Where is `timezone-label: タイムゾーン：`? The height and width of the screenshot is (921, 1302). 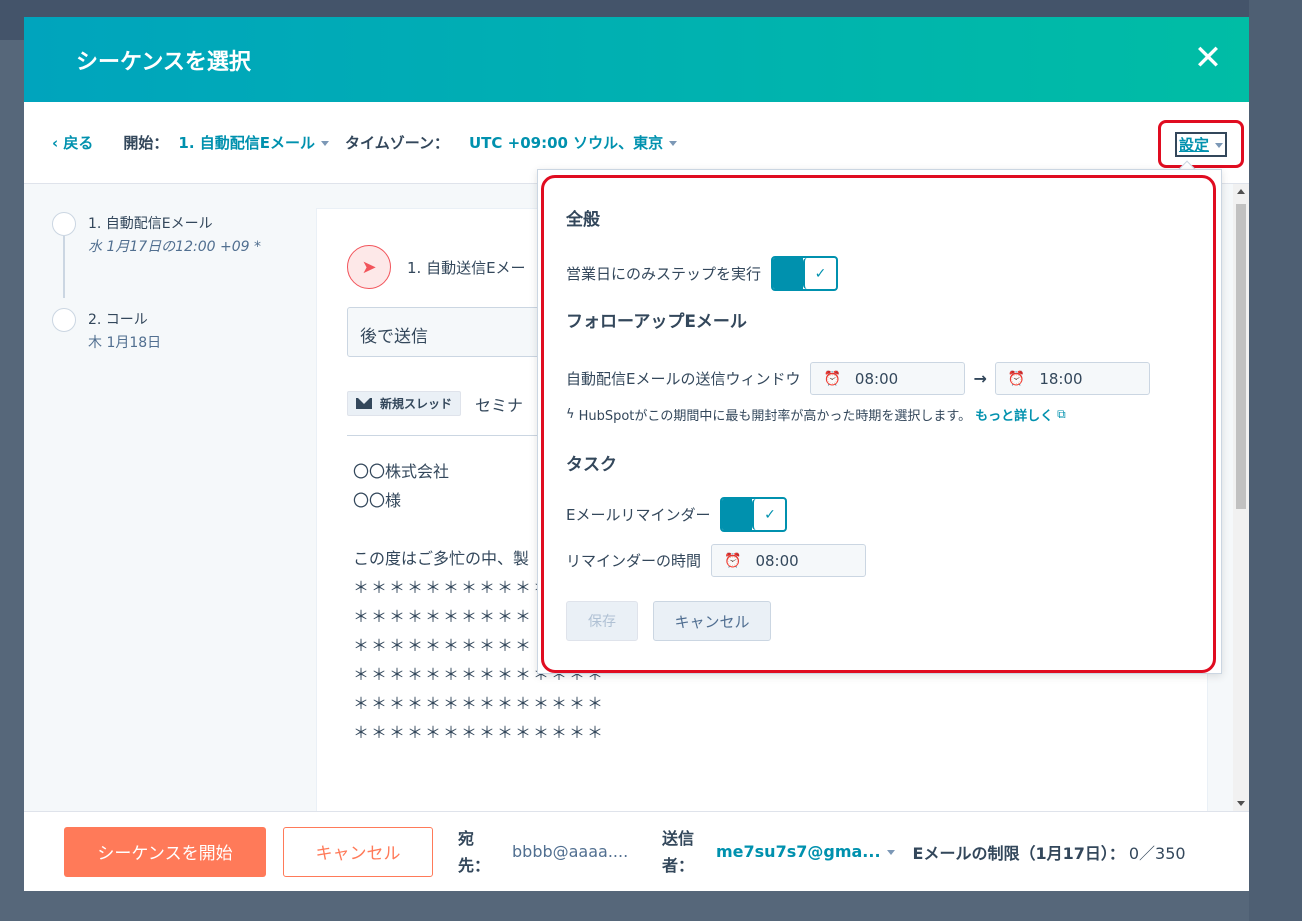
timezone-label: タイムゾーン： is located at coordinates (397, 143).